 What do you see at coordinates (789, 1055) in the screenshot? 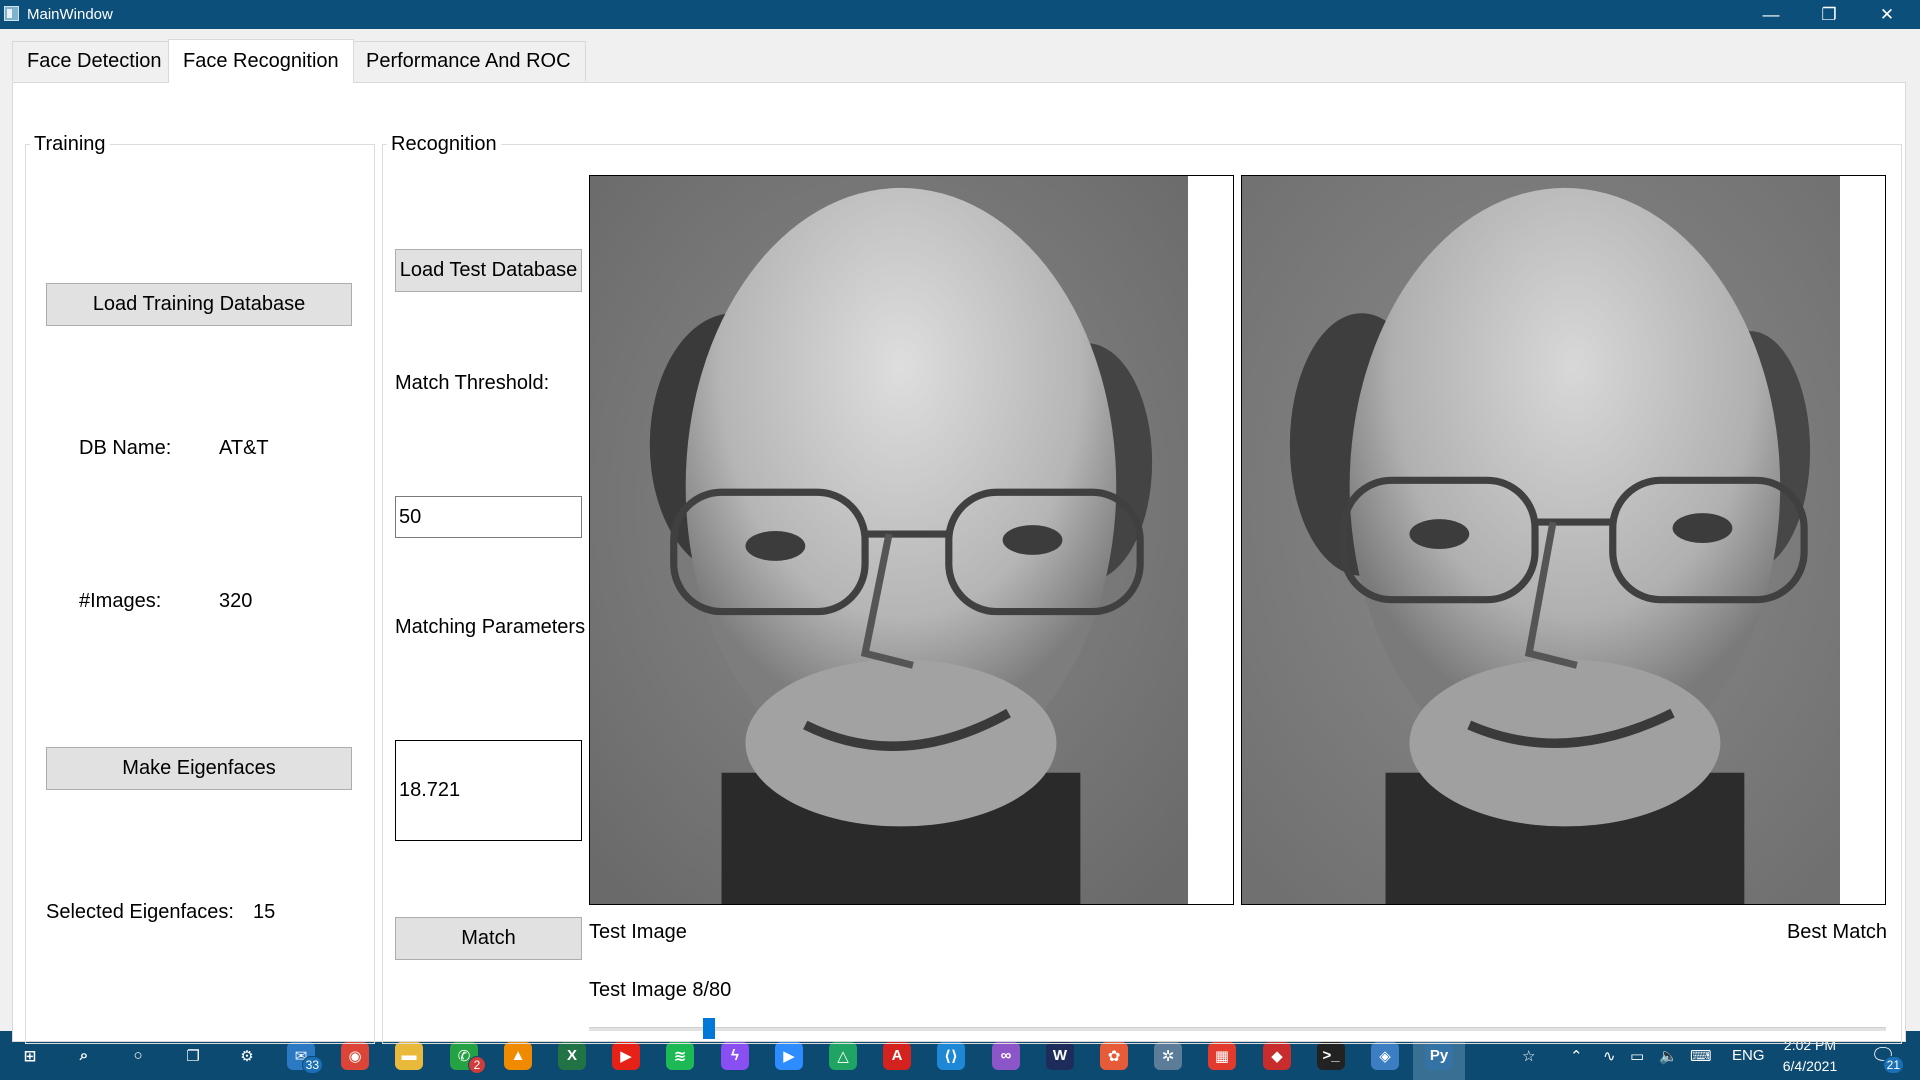
I see `zoom-icon: ▶` at bounding box center [789, 1055].